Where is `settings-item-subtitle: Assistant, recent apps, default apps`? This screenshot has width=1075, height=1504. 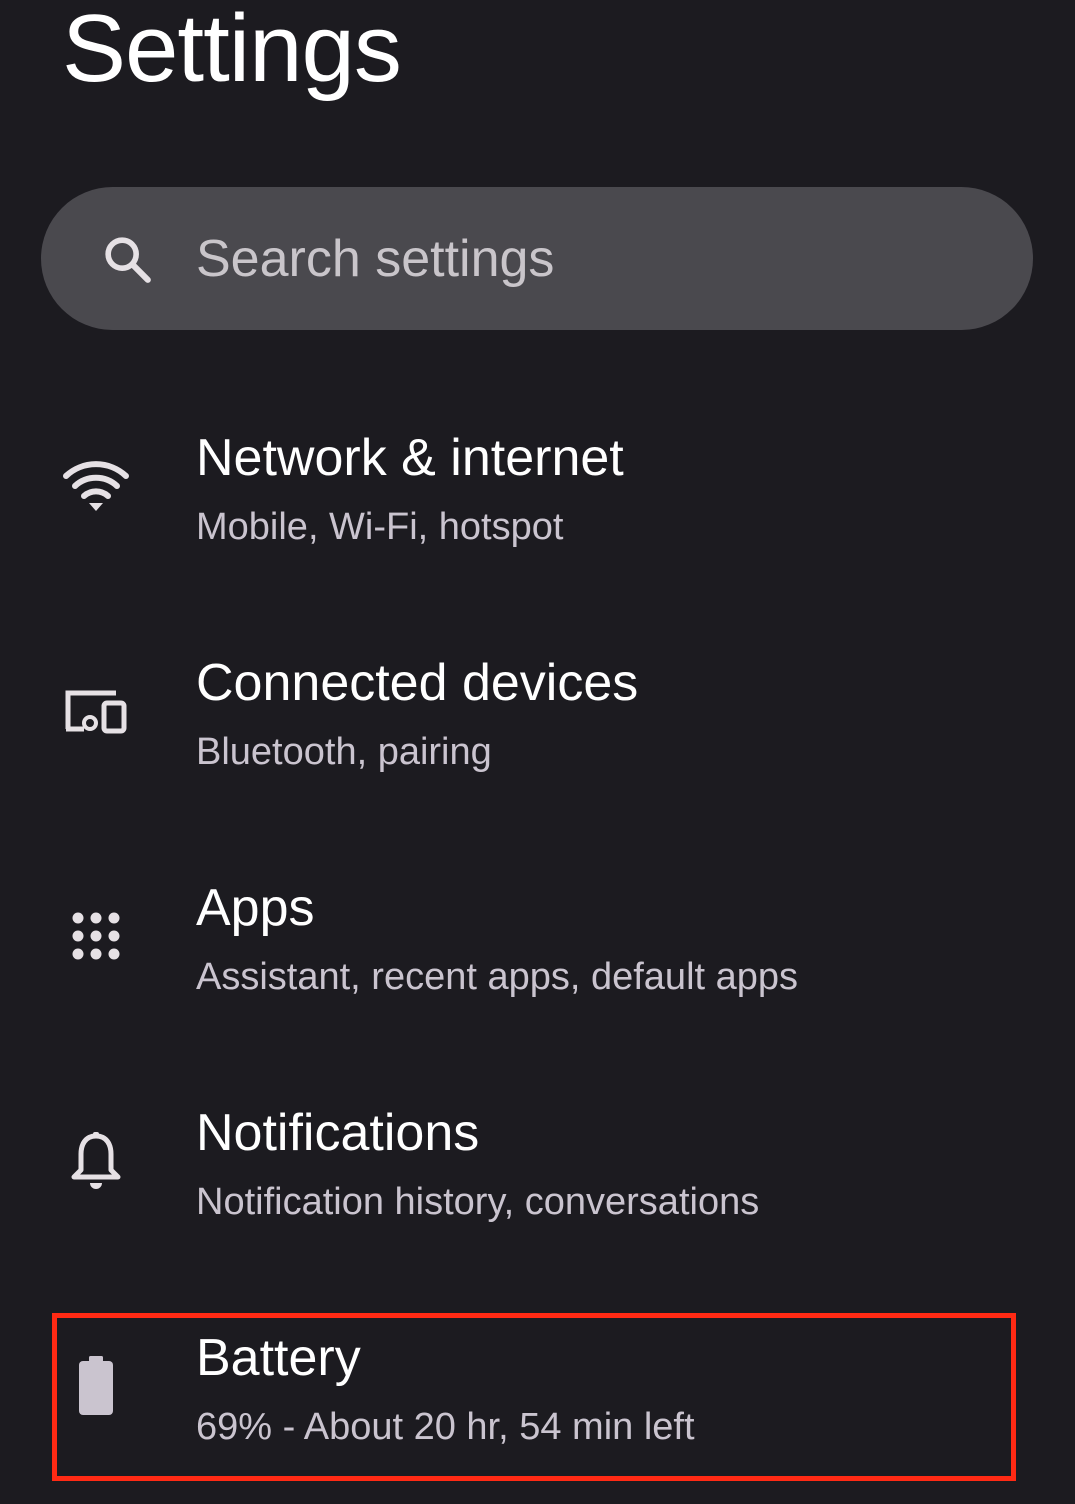 settings-item-subtitle: Assistant, recent apps, default apps is located at coordinates (497, 977).